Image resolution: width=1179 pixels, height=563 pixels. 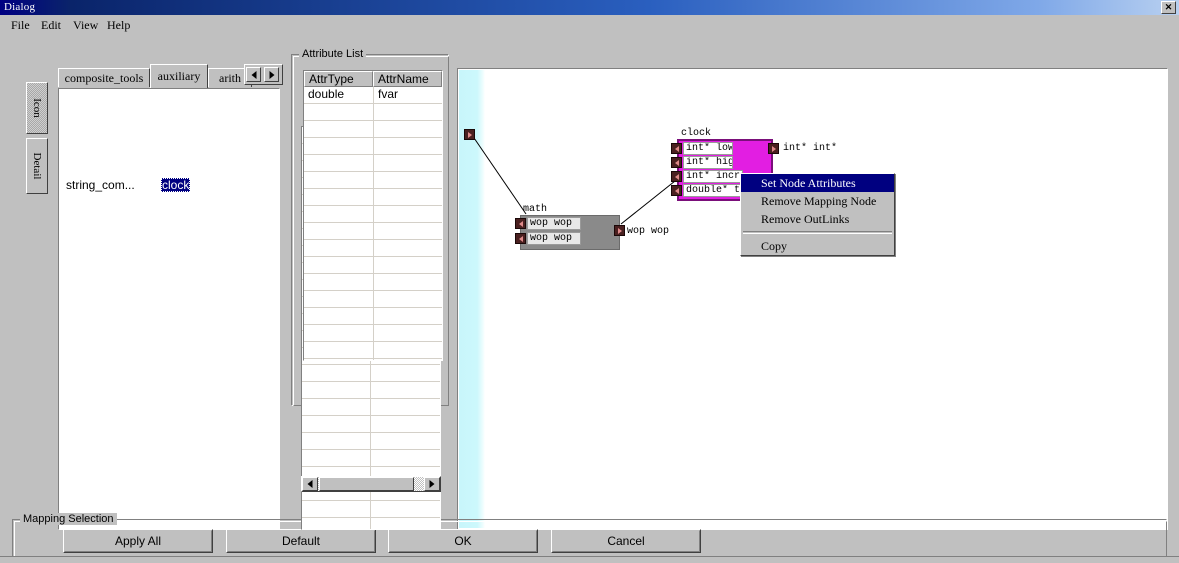 I want to click on context-menu-separator, so click(x=817, y=232).